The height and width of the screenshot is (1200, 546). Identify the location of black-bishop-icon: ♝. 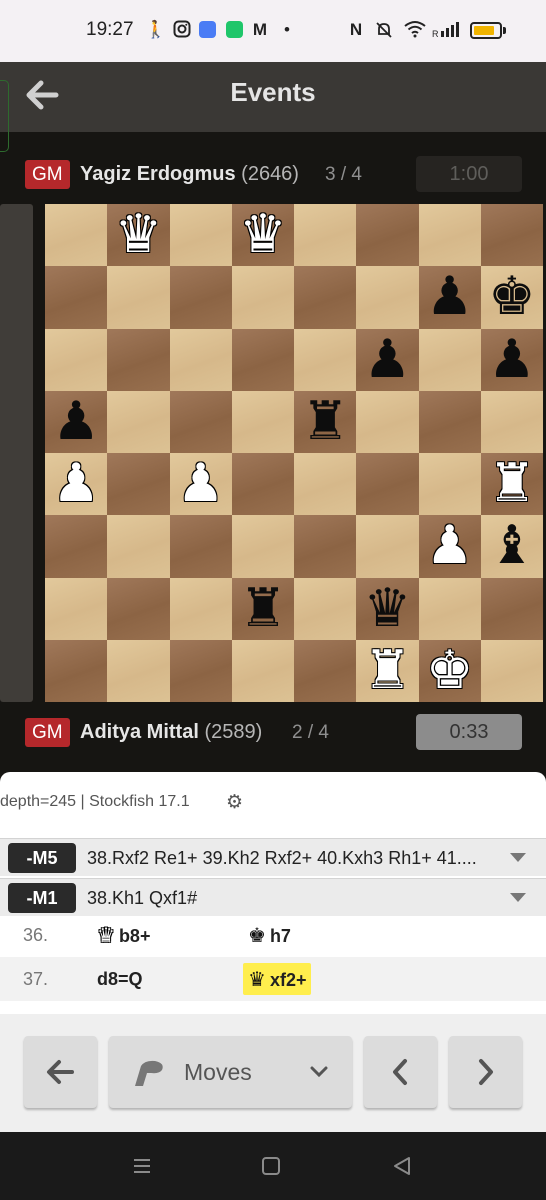
(512, 546).